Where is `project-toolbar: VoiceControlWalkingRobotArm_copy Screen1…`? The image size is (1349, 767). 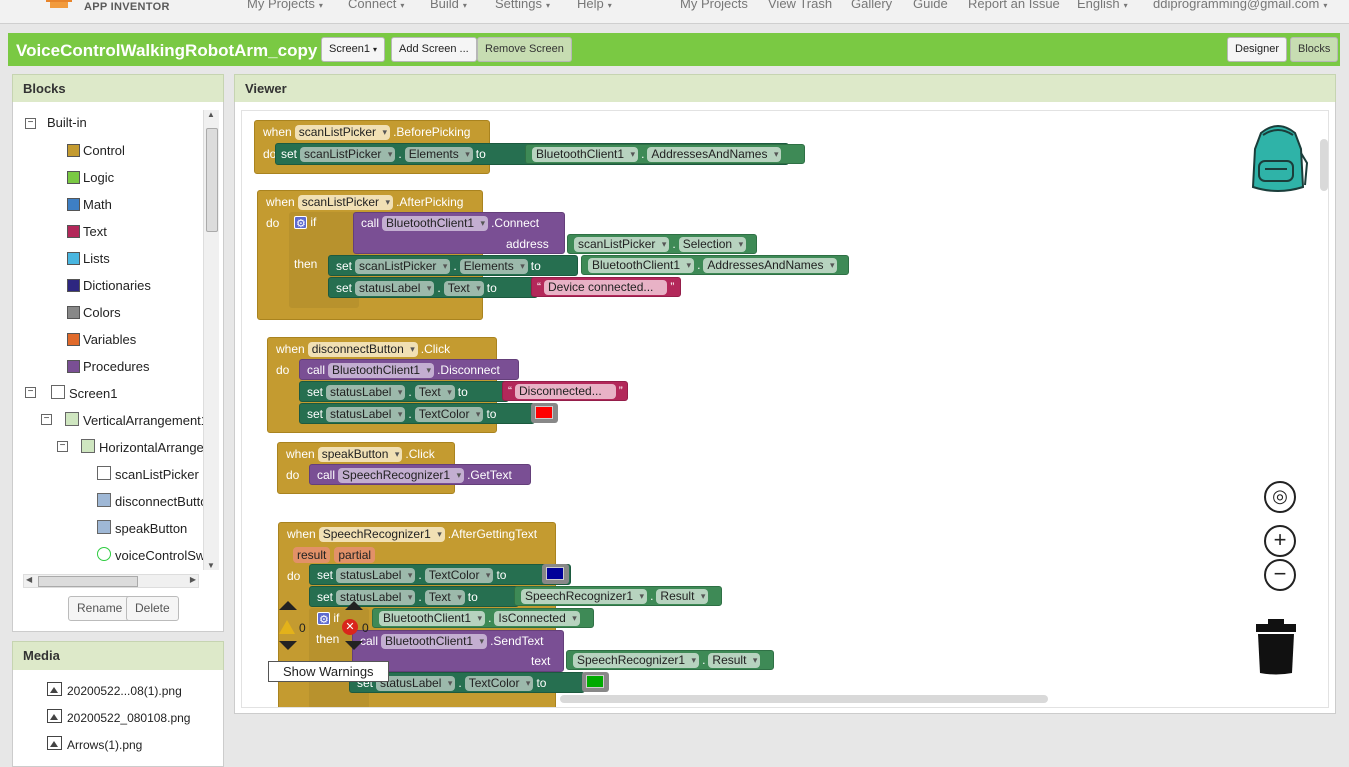 project-toolbar: VoiceControlWalkingRobotArm_copy Screen1… is located at coordinates (674, 49).